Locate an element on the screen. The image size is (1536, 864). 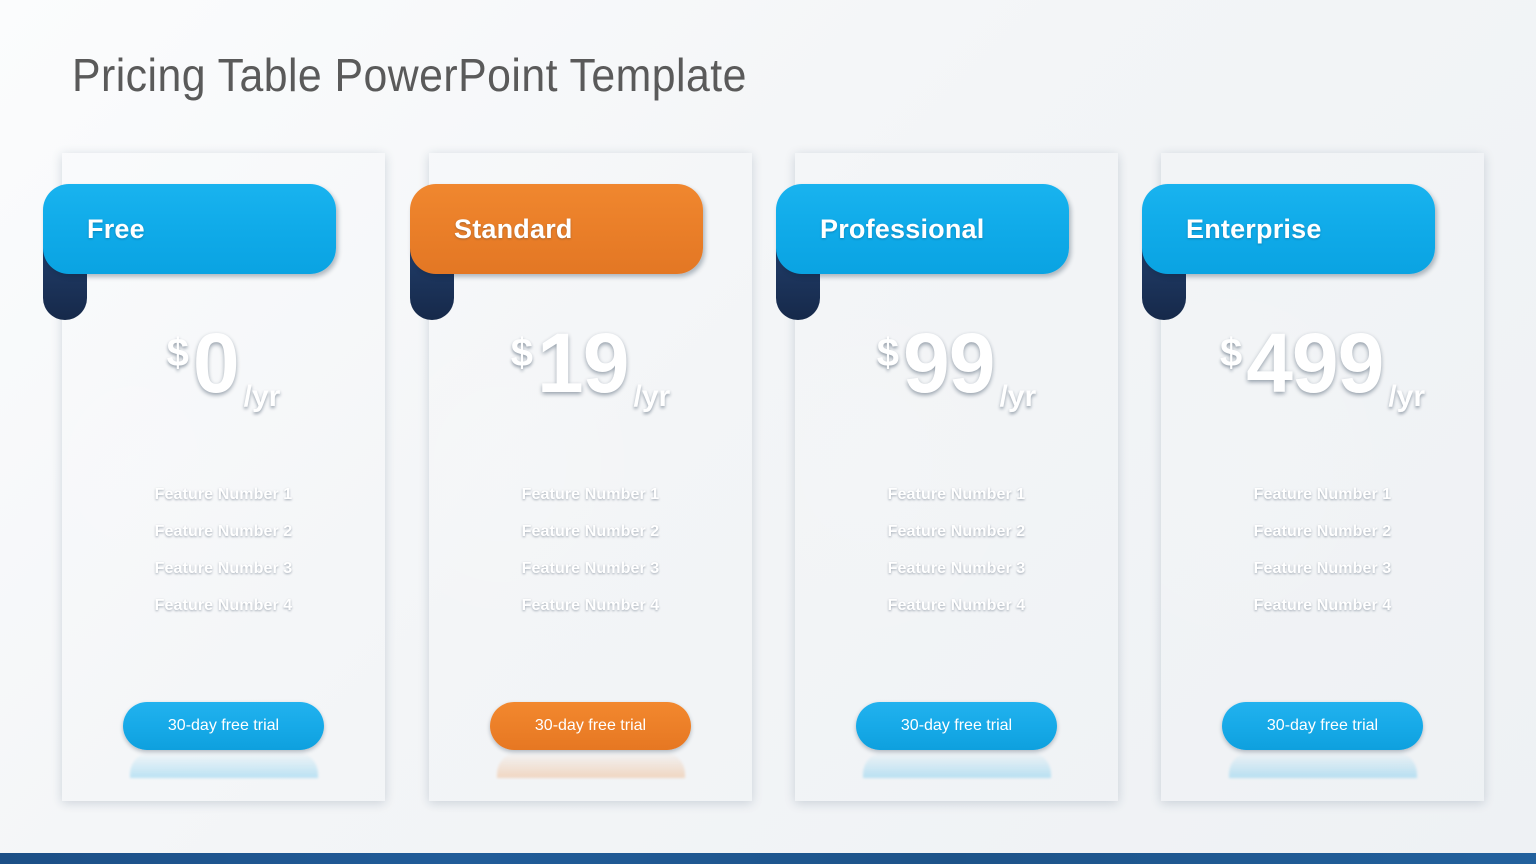
plan-banner: Free is located at coordinates (189, 229).